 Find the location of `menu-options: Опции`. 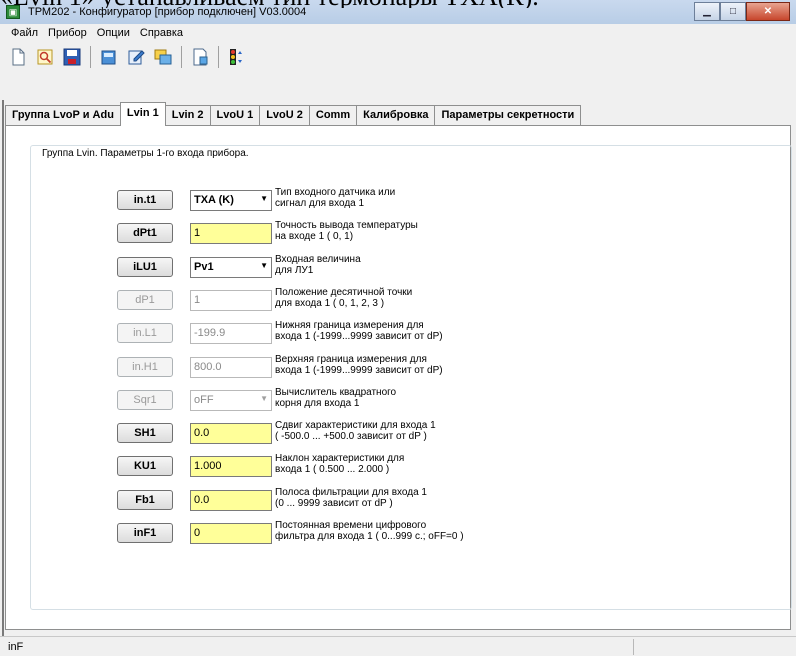

menu-options: Опции is located at coordinates (113, 33).